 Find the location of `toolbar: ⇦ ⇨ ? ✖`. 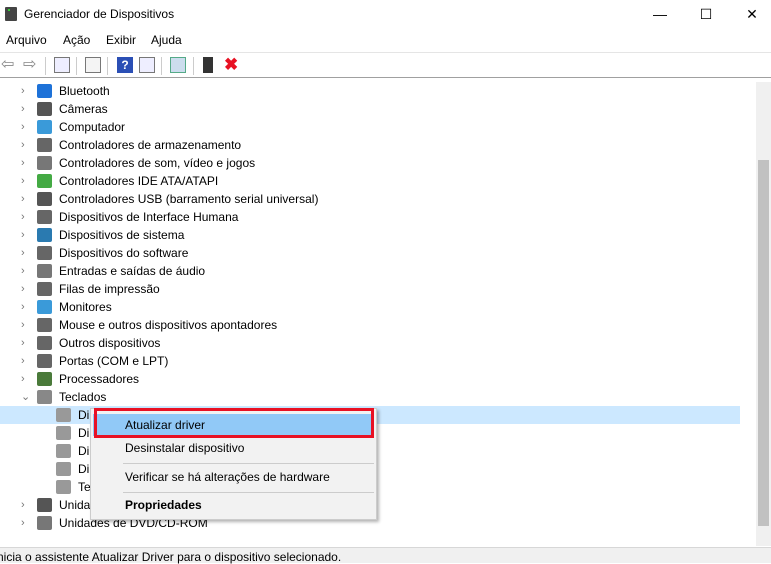

toolbar: ⇦ ⇨ ? ✖ is located at coordinates (385, 65).